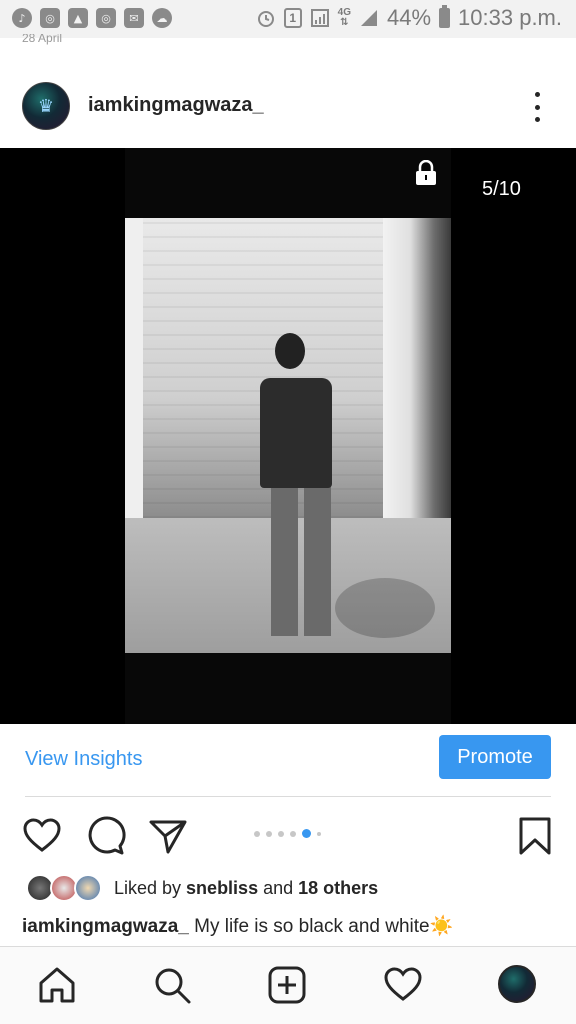 The width and height of the screenshot is (576, 1024). I want to click on likes-prefix: Liked by, so click(150, 888).